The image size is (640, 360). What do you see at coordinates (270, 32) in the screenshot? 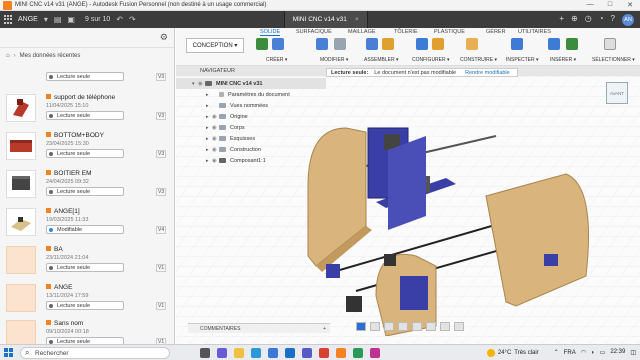
I see `tab-solide: SOLIDE` at bounding box center [270, 32].